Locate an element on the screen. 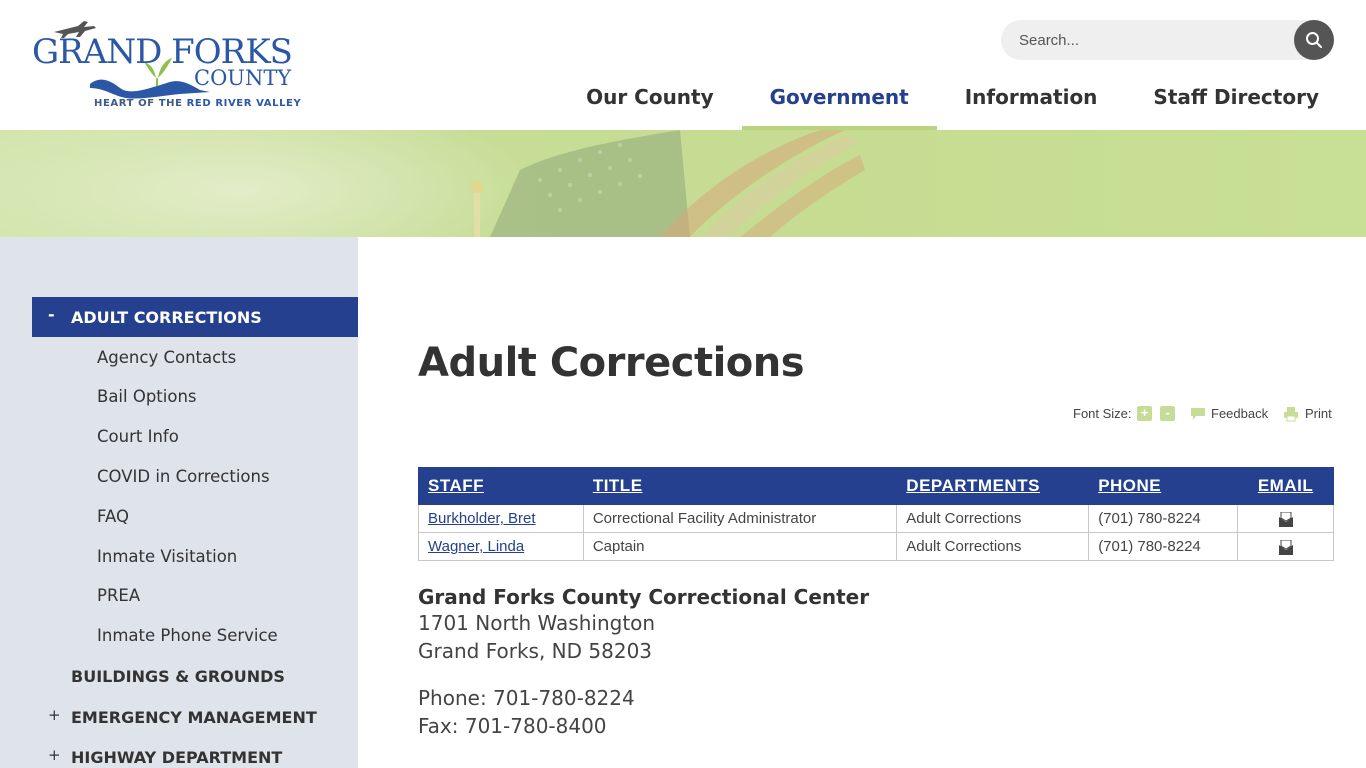 This screenshot has height=768, width=1366. sort-link-phone: PHONE is located at coordinates (1129, 485).